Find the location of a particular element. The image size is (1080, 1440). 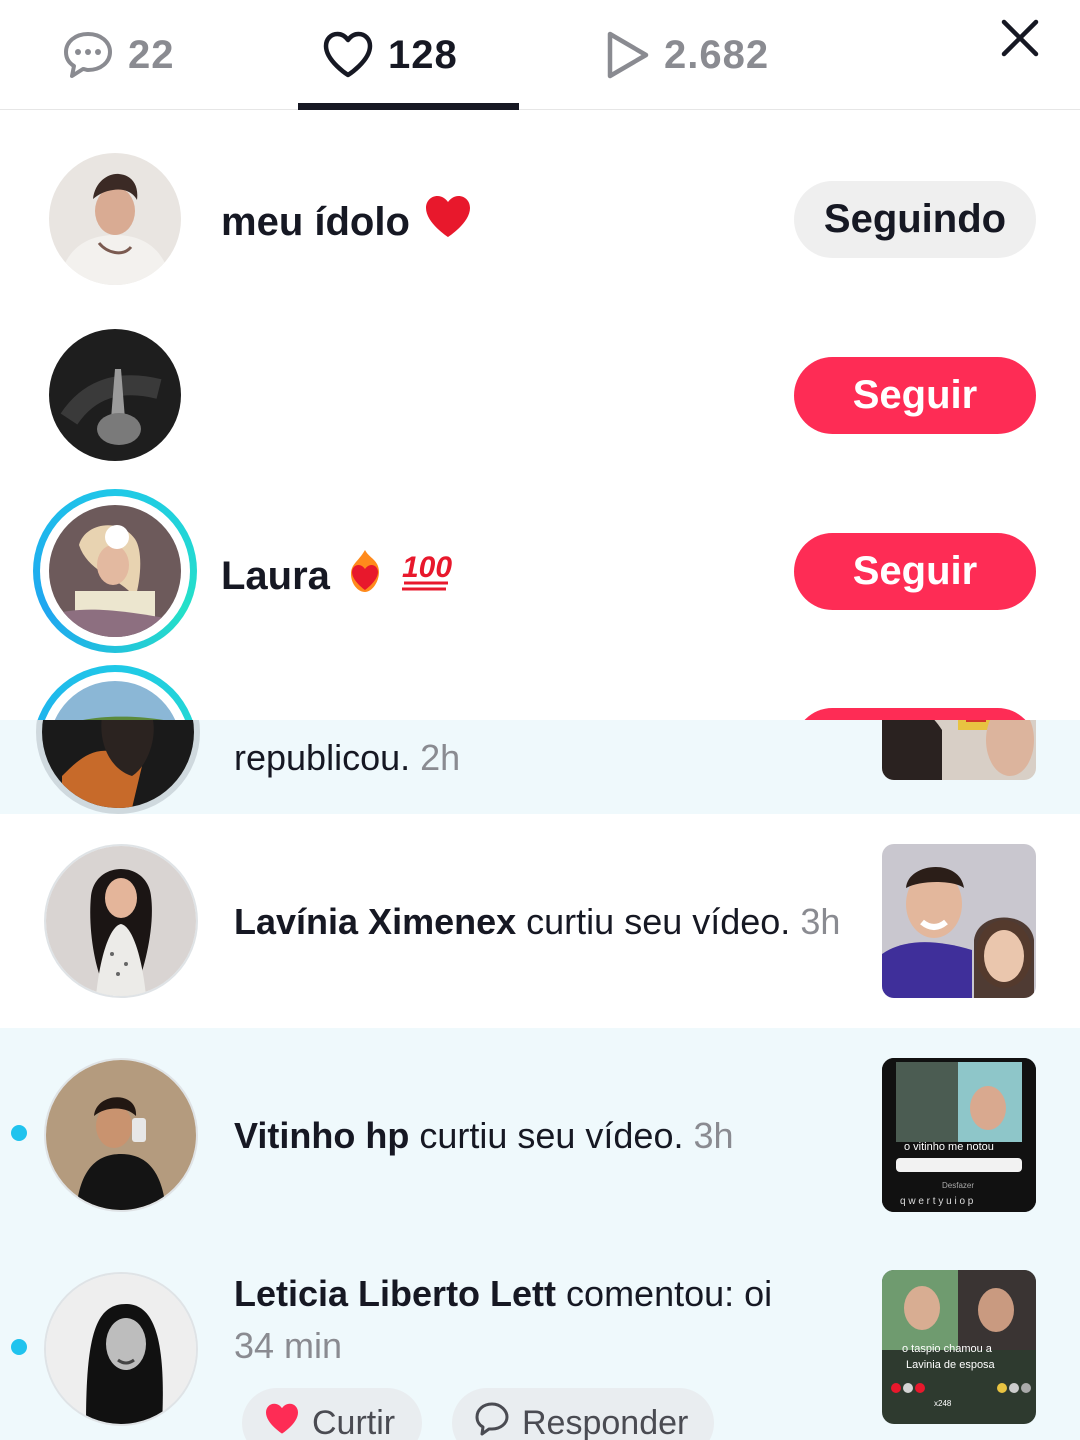

speech-bubble-icon is located at coordinates (492, 1420).